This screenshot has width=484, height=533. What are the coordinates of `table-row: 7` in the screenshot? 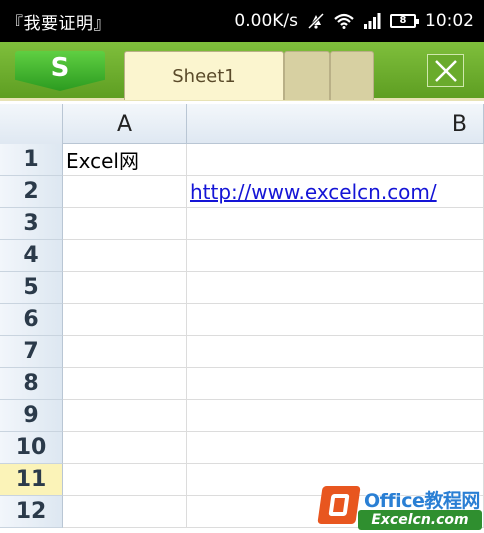 It's located at (242, 352).